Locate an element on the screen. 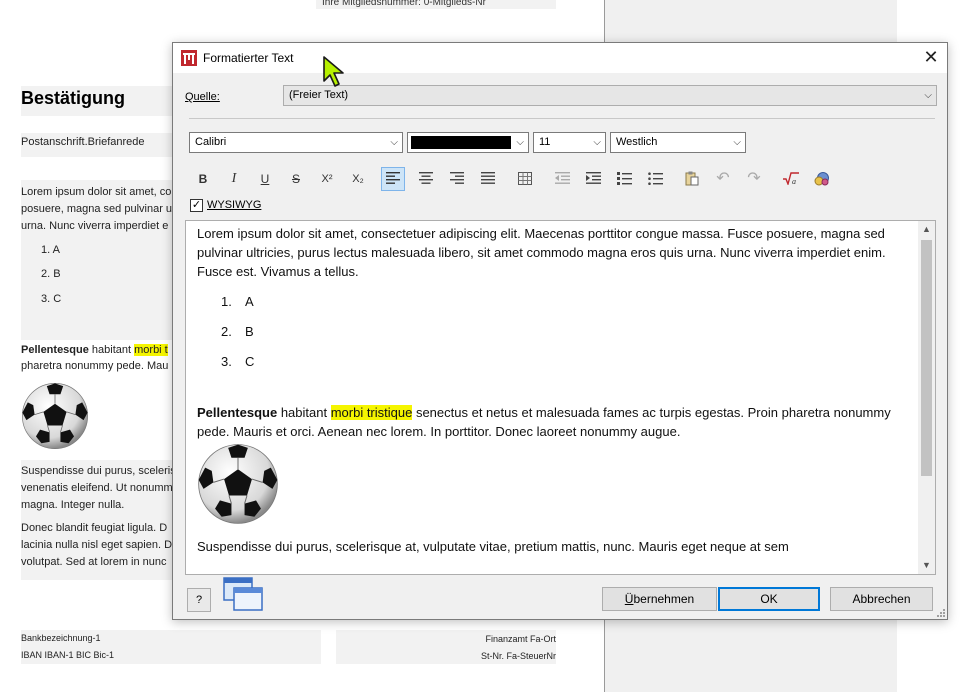 This screenshot has height=692, width=963. source-label: Quelle: is located at coordinates (202, 97).